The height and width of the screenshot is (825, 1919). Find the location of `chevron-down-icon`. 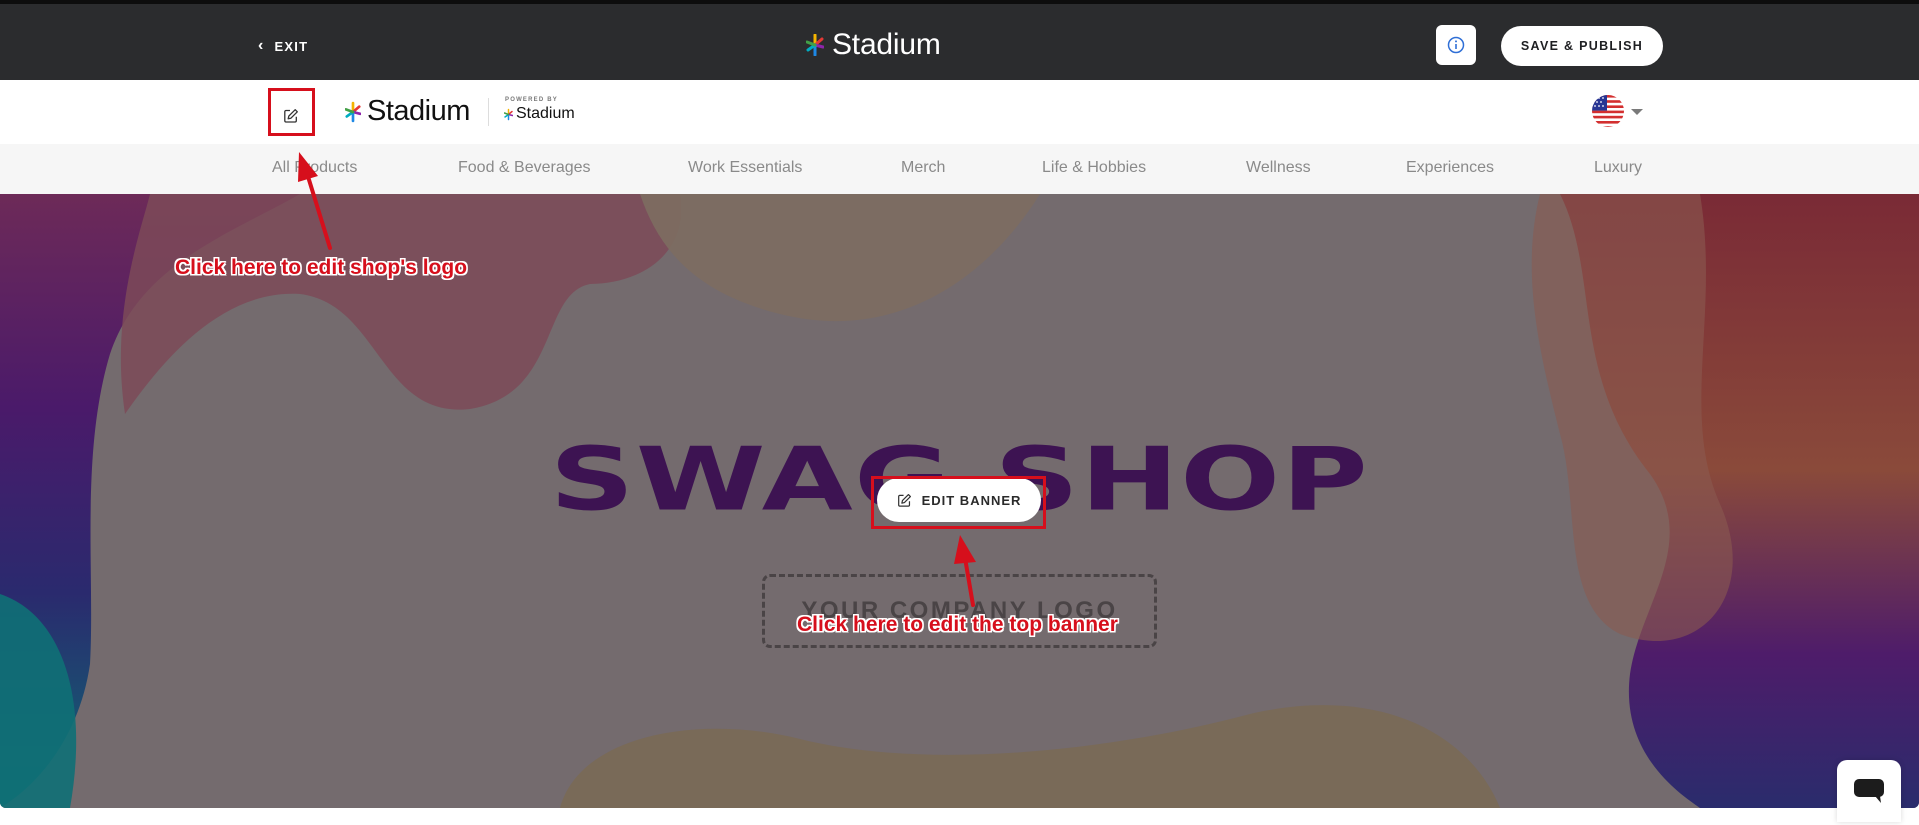

chevron-down-icon is located at coordinates (1637, 112).